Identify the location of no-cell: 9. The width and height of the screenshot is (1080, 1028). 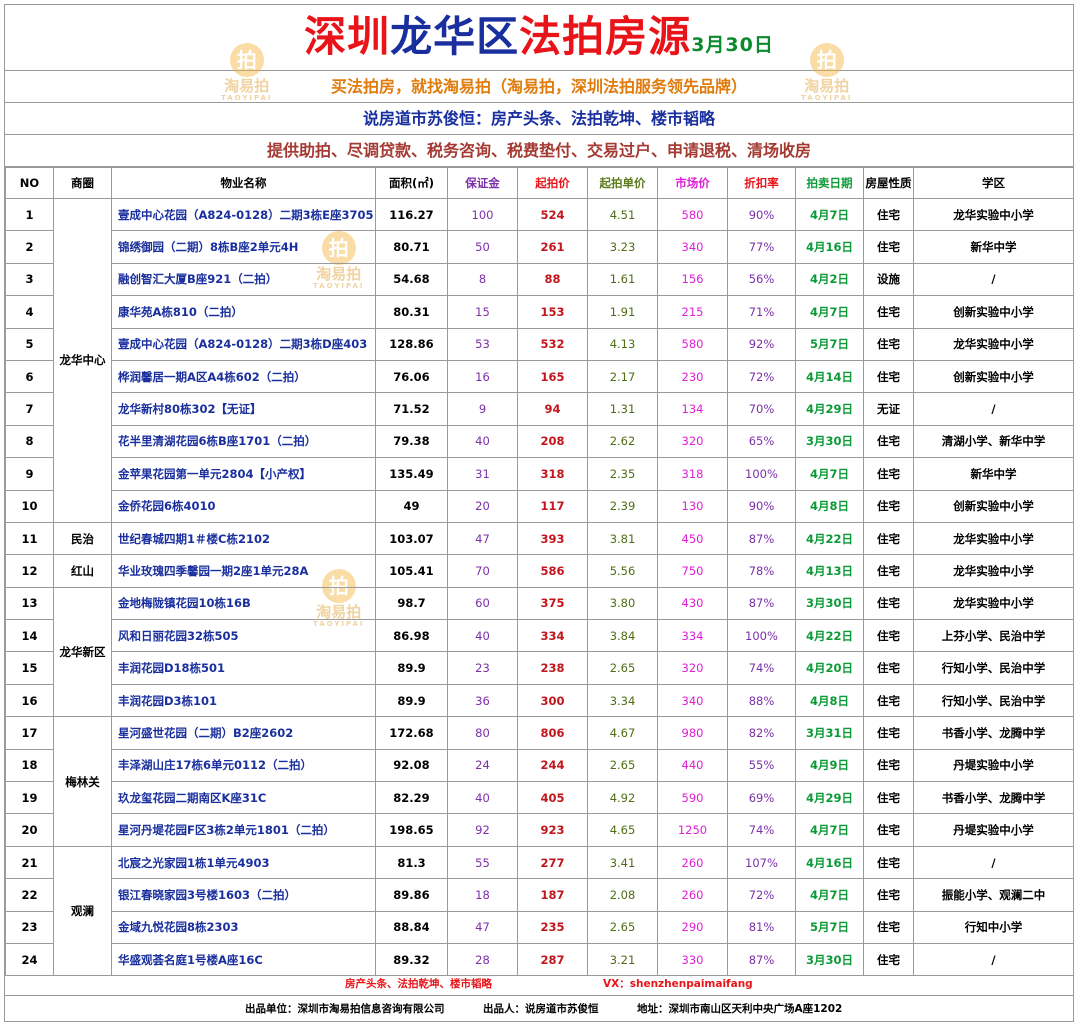
(29, 474).